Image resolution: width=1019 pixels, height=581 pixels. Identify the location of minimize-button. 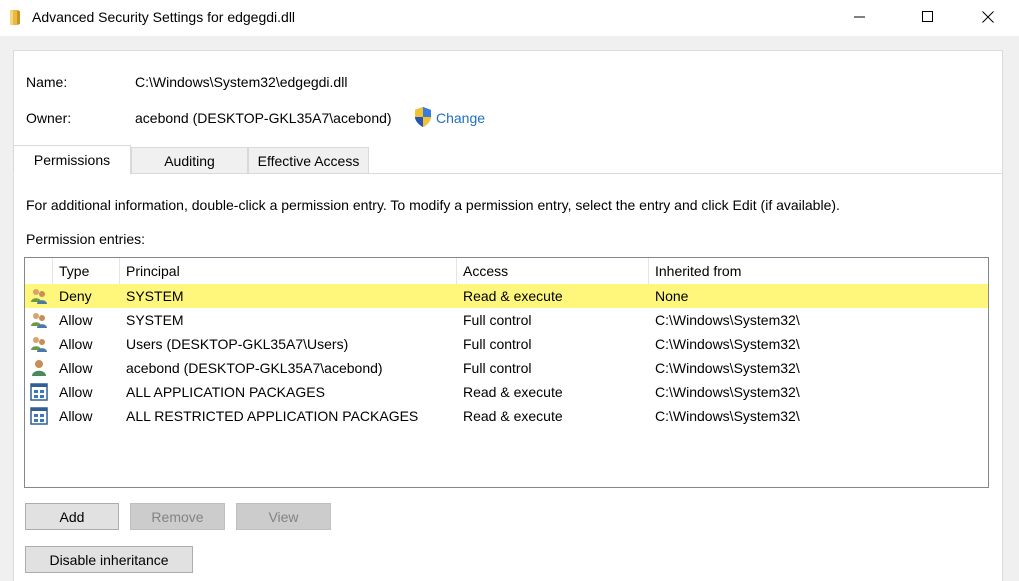
(860, 17).